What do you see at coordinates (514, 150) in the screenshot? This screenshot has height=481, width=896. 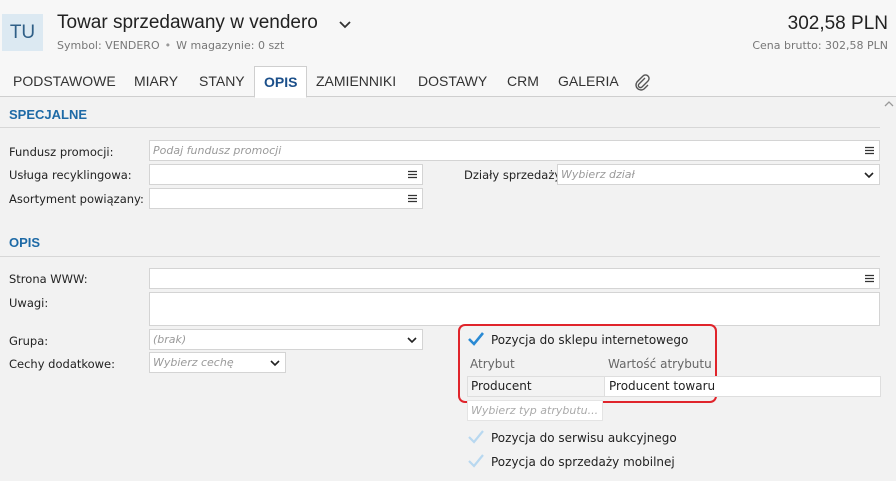 I see `fundusz-field: Podaj fundusz promocji` at bounding box center [514, 150].